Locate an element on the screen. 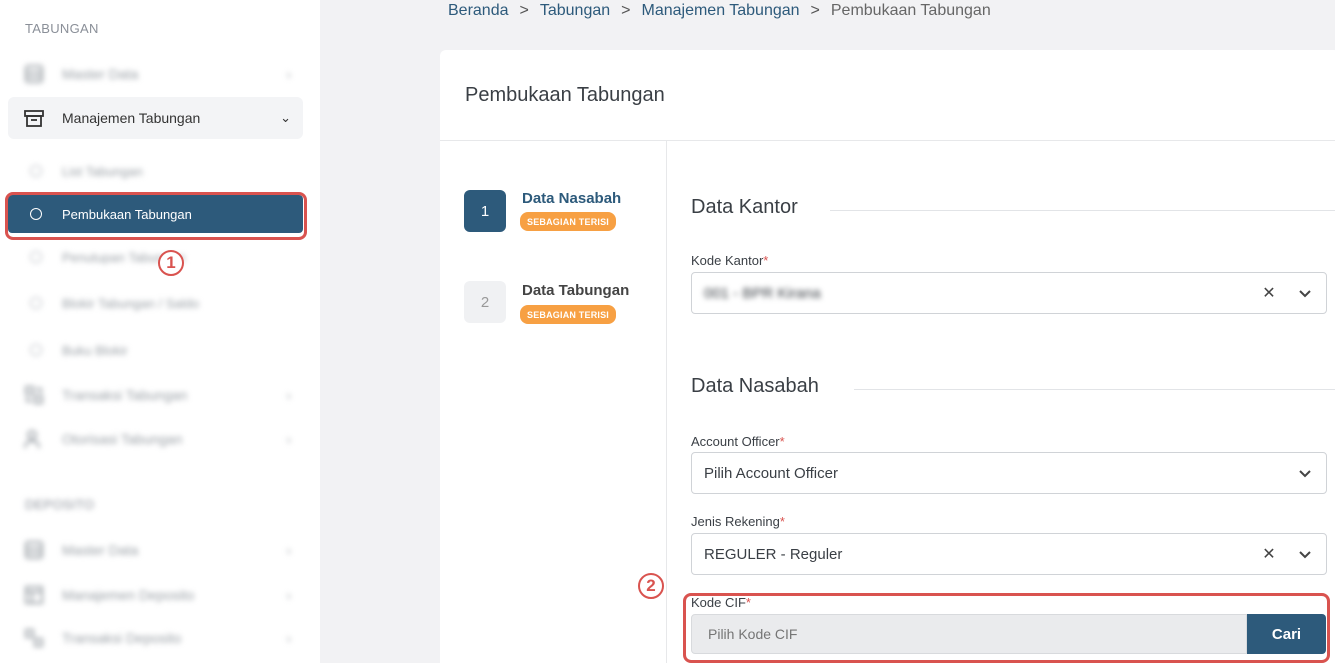 The width and height of the screenshot is (1335, 663). table-icon is located at coordinates (34, 595).